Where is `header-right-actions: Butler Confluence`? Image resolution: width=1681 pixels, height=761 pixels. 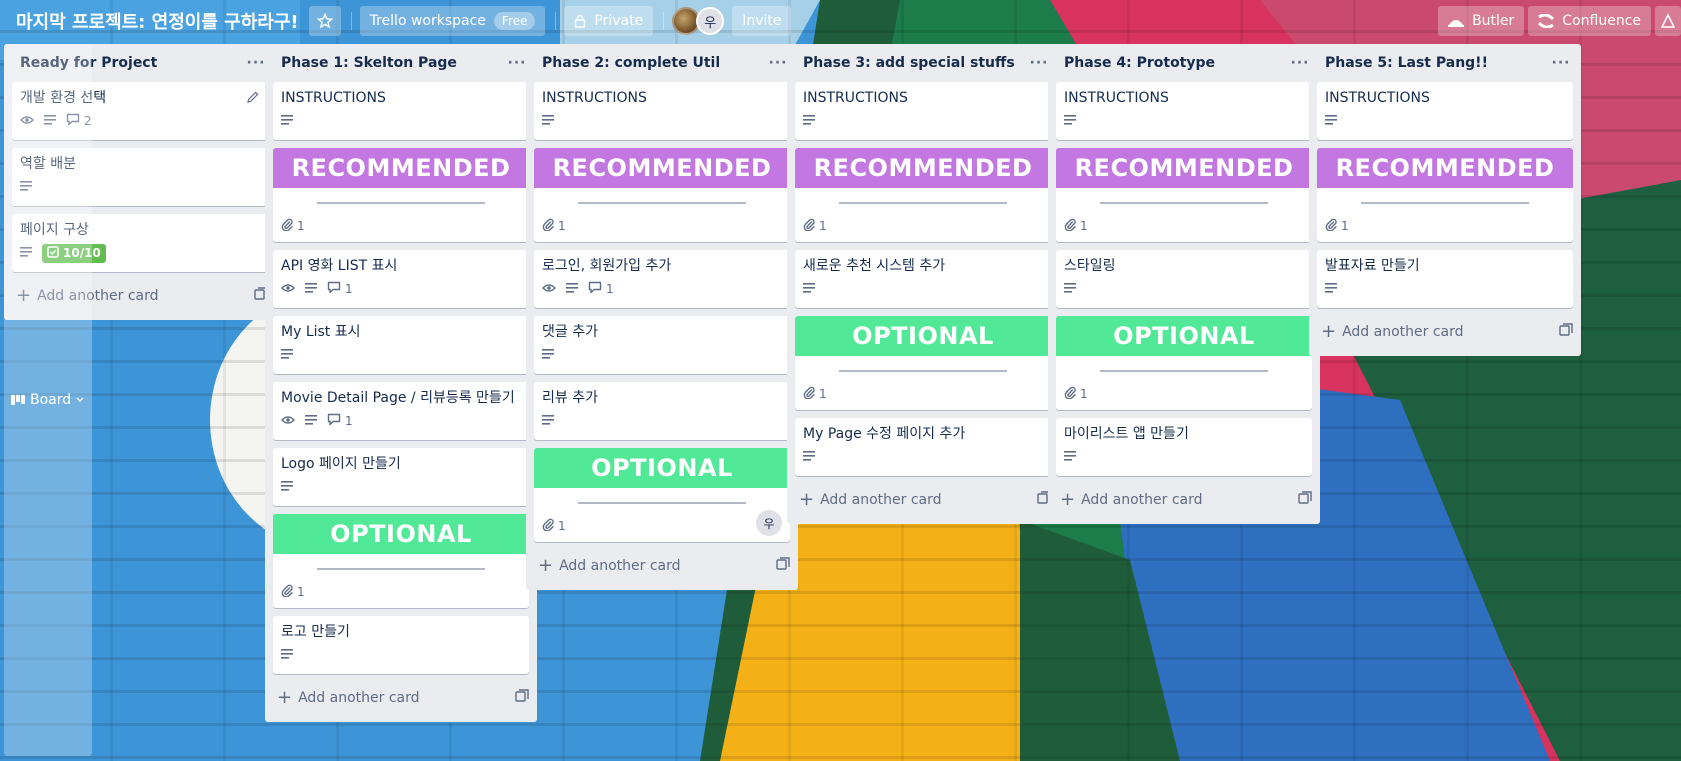
header-right-actions: Butler Confluence is located at coordinates (1559, 21).